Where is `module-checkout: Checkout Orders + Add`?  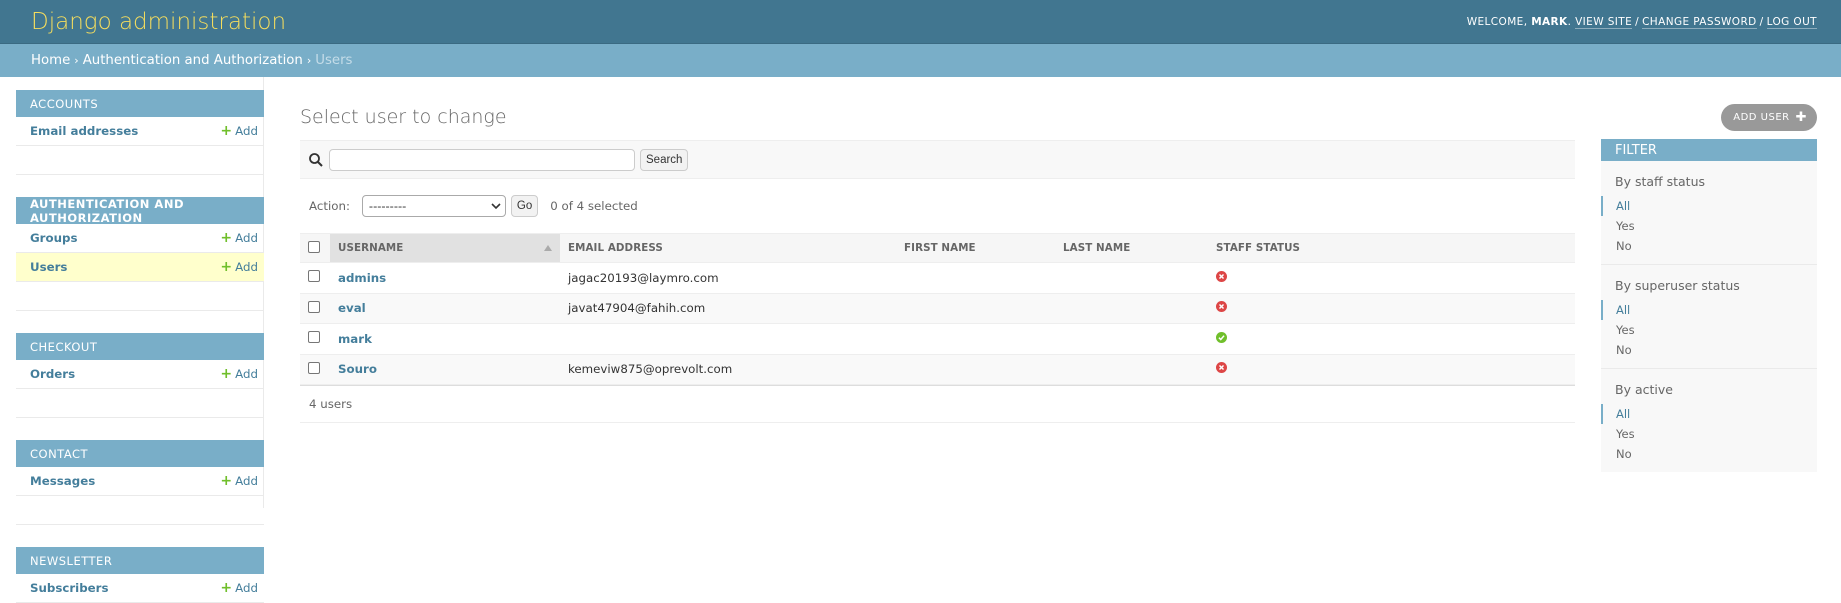
module-checkout: Checkout Orders + Add is located at coordinates (140, 375).